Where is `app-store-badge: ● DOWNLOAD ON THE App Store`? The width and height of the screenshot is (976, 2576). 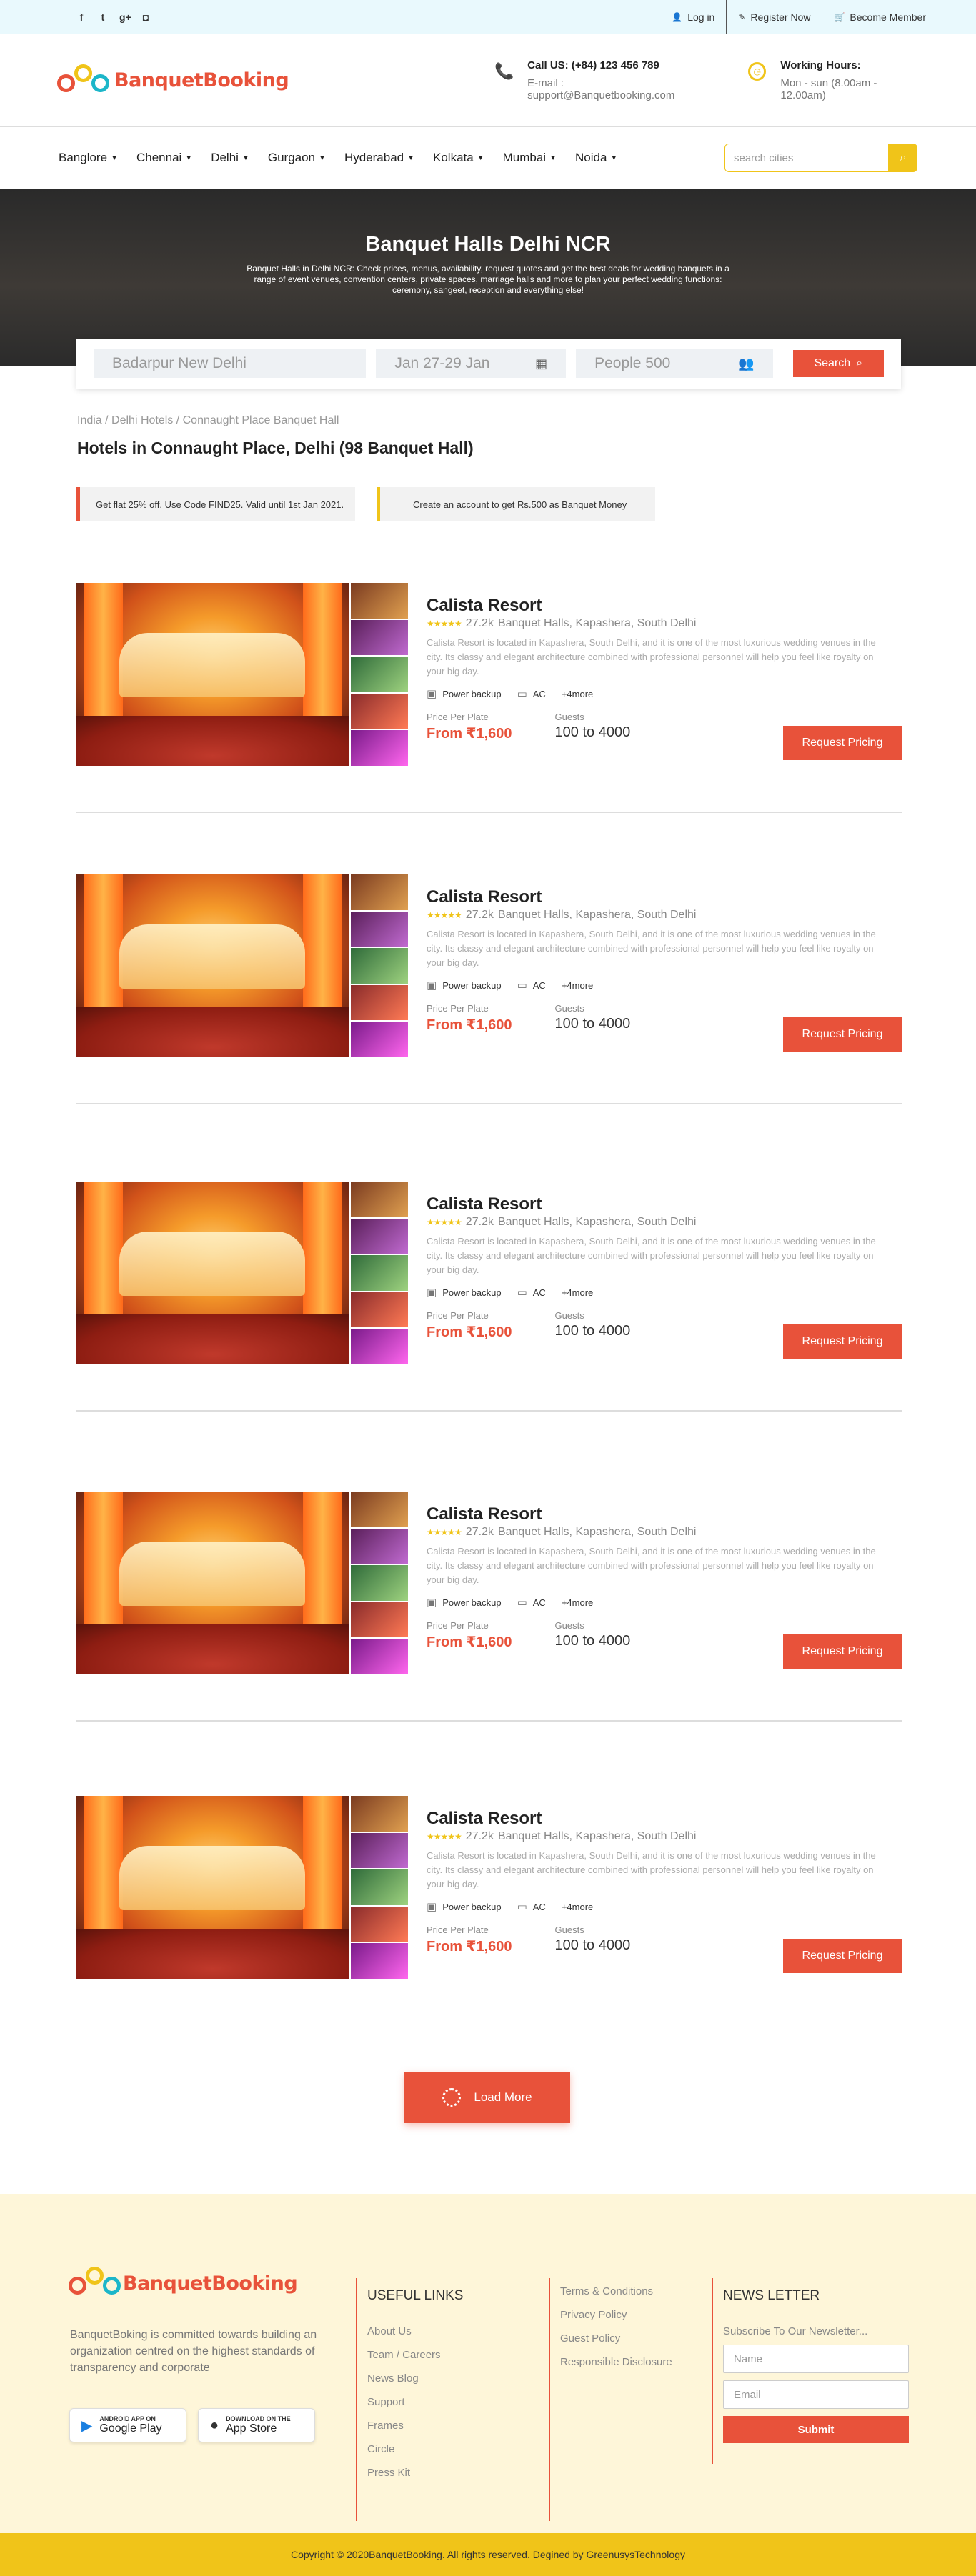
app-store-badge: ● DOWNLOAD ON THE App Store is located at coordinates (256, 2425).